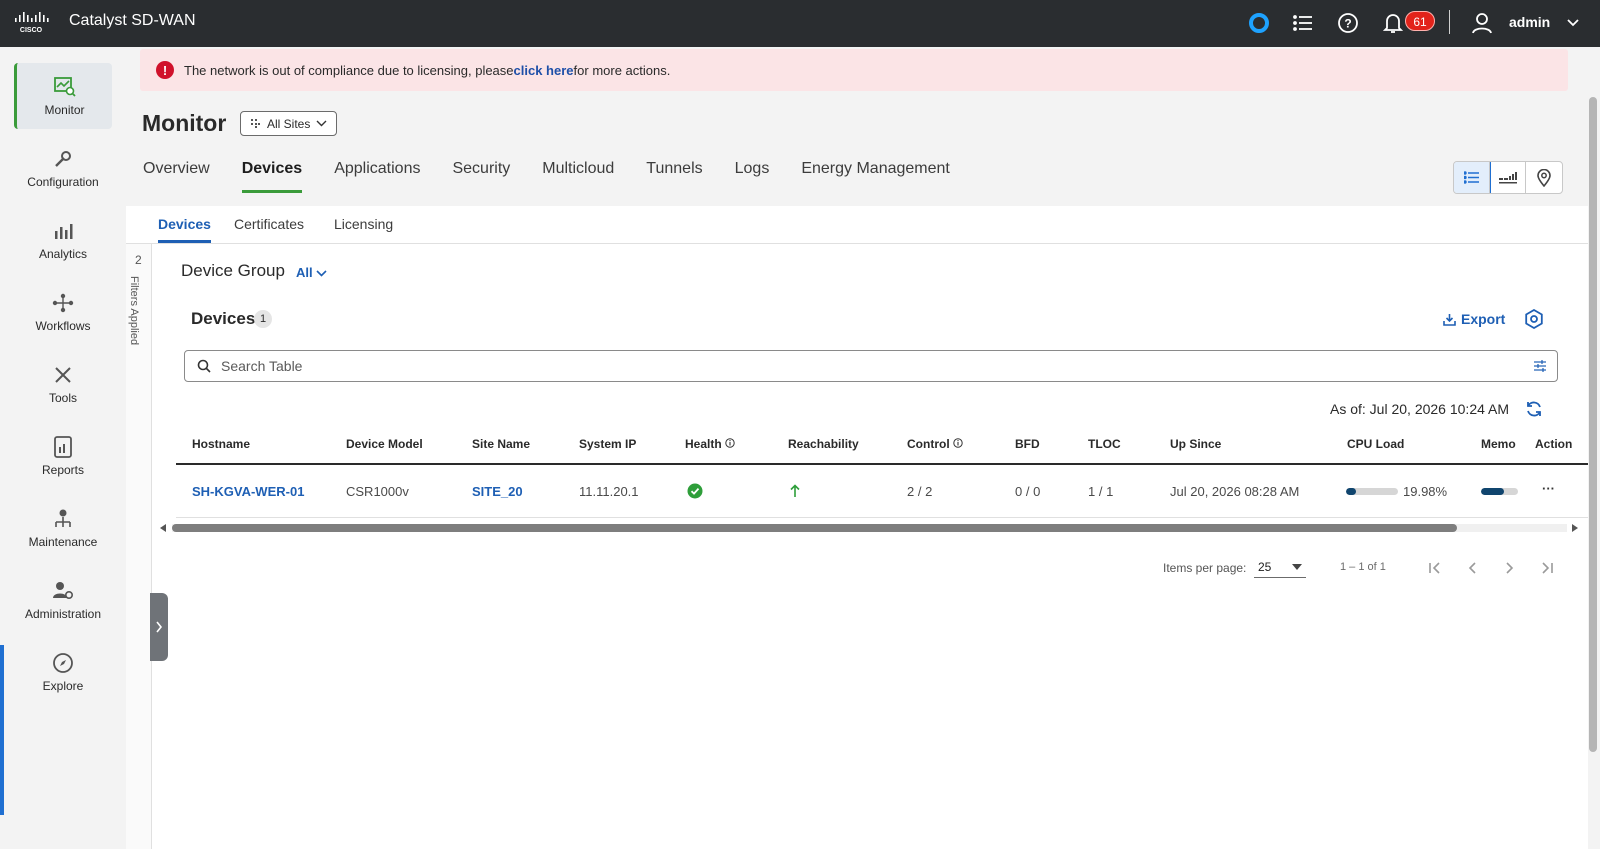  Describe the element at coordinates (63, 375) in the screenshot. I see `tools-icon` at that location.